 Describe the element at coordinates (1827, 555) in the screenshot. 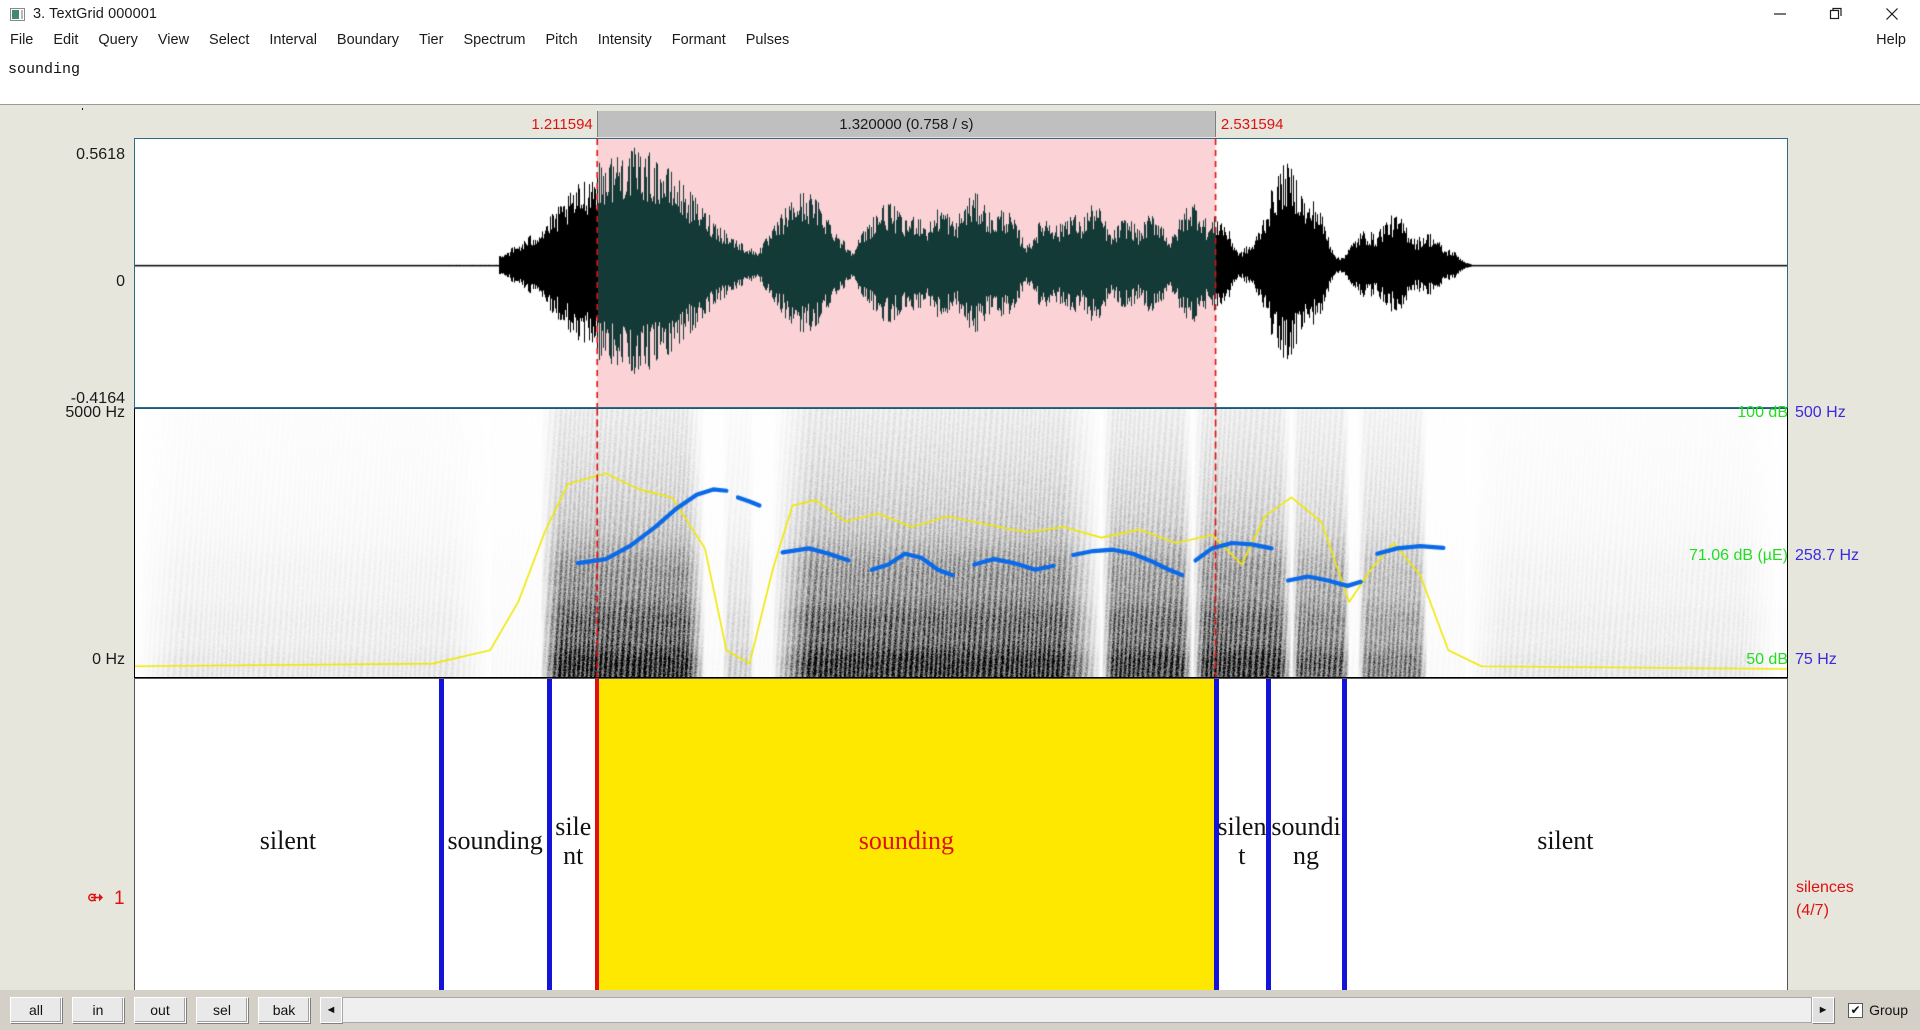

I see `pitch-value-label: 258.7 Hz` at that location.